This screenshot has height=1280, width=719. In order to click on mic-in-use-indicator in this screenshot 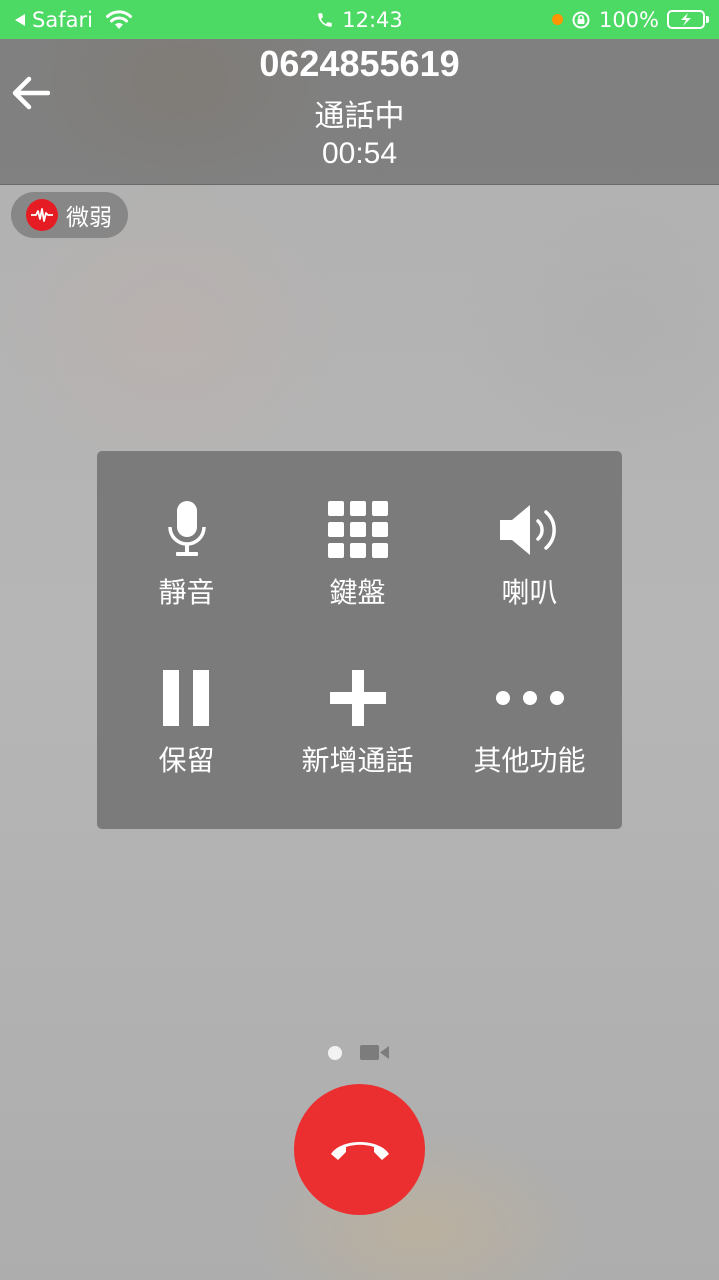, I will do `click(557, 19)`.